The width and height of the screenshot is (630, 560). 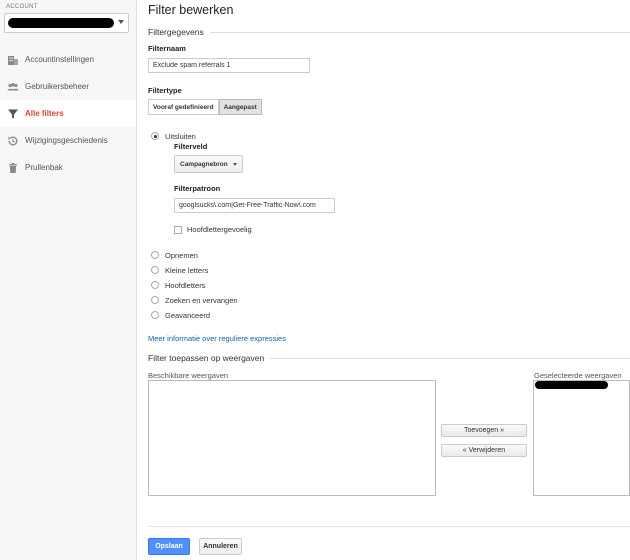 I want to click on include-radio-row: Opnemen, so click(x=174, y=255).